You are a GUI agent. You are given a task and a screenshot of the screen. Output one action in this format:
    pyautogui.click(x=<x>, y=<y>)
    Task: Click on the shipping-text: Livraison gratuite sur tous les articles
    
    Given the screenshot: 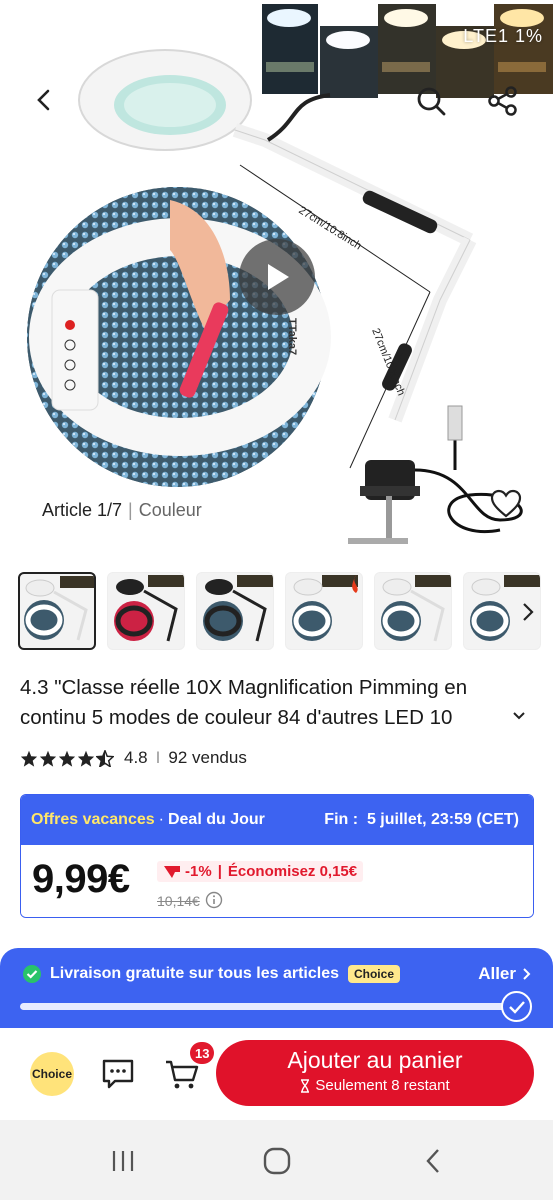 What is the action you would take?
    pyautogui.click(x=194, y=973)
    